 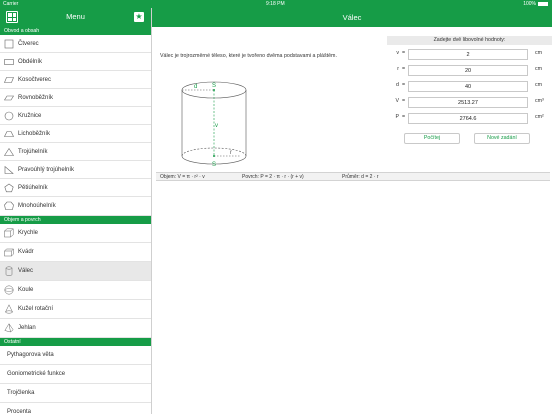 What do you see at coordinates (352, 17) in the screenshot?
I see `page-title: Válec` at bounding box center [352, 17].